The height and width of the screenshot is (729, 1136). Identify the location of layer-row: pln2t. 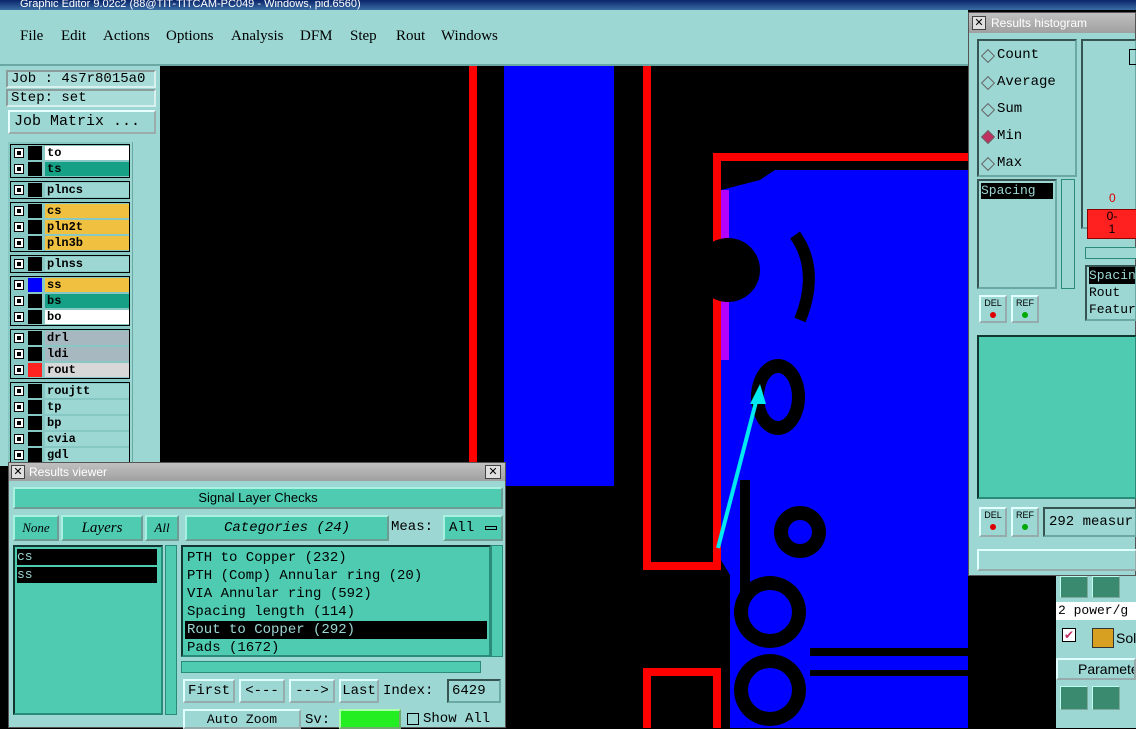
(70, 227).